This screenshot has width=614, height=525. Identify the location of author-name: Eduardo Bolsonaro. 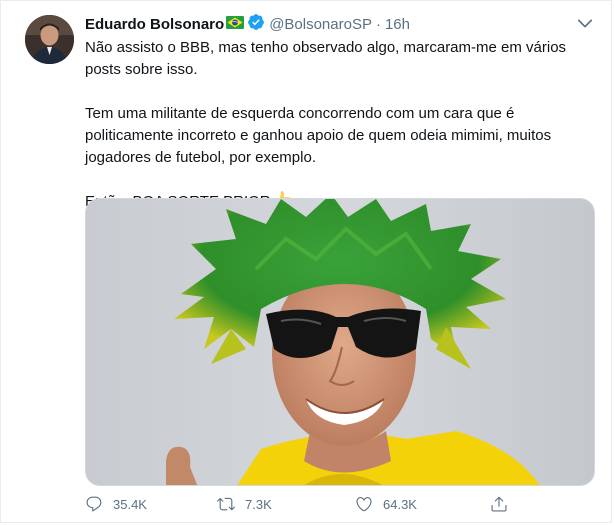
(154, 24).